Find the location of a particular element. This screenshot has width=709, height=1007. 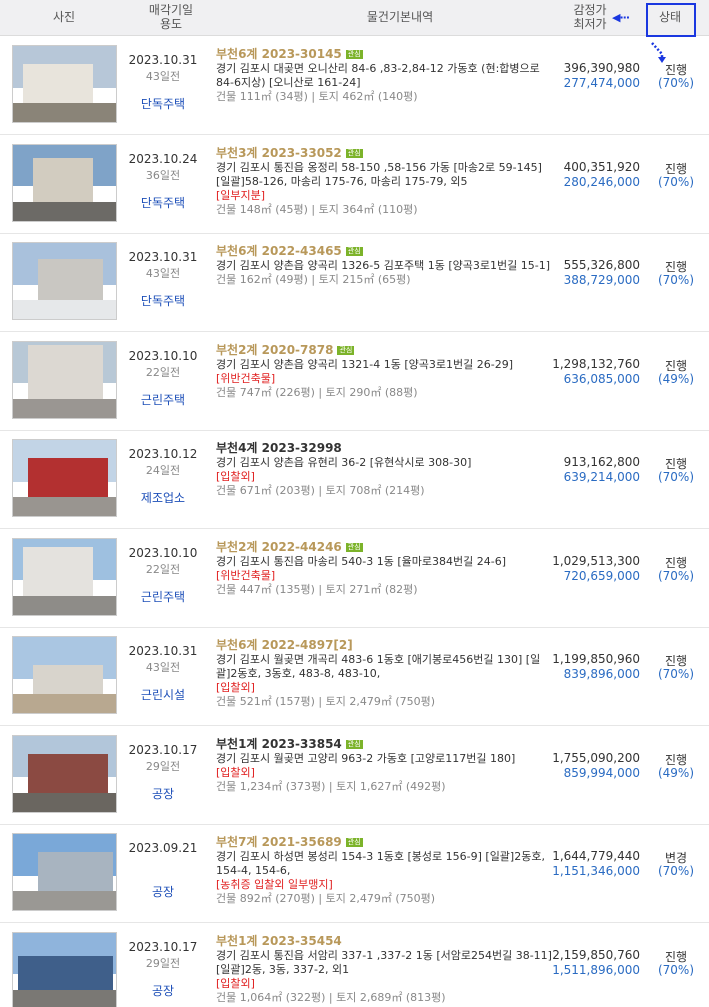

appraisal-price: 400,351,920 is located at coordinates (601, 166).